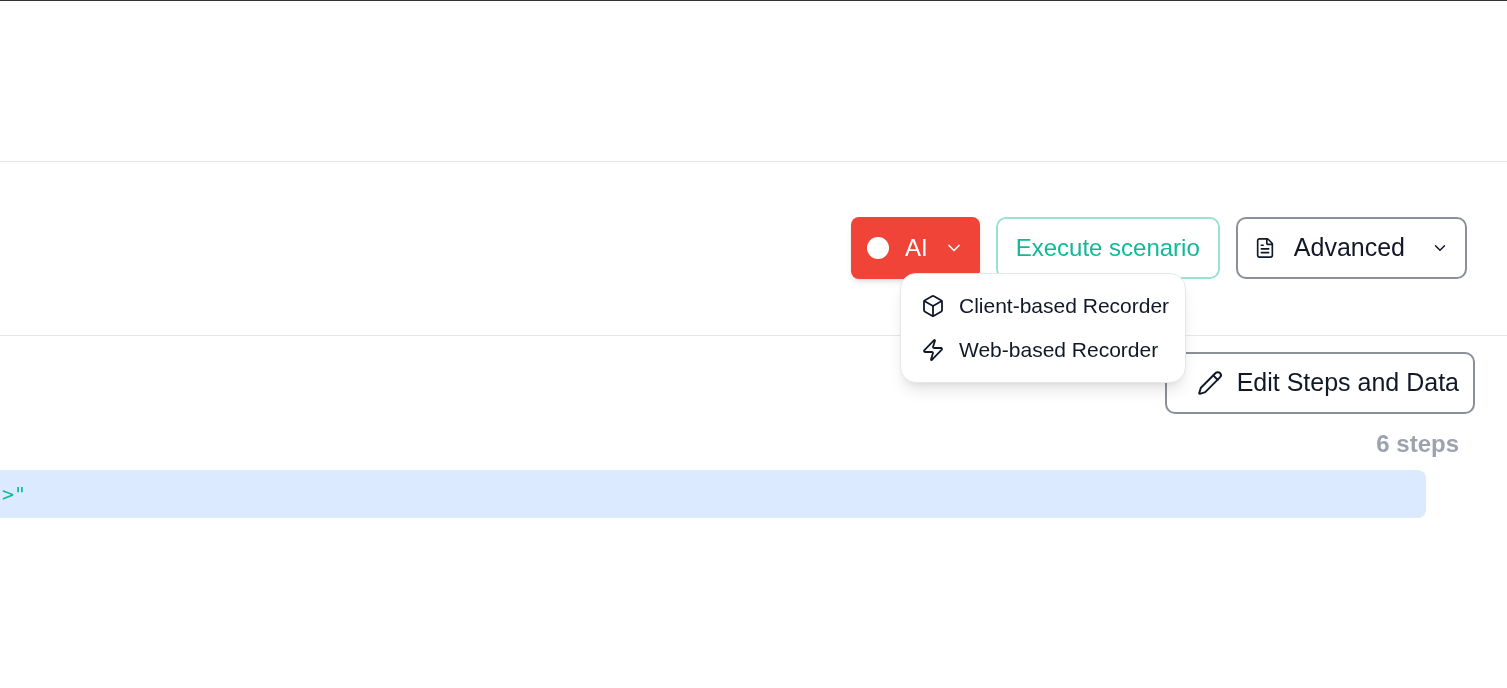  I want to click on pencil-icon, so click(1209, 383).